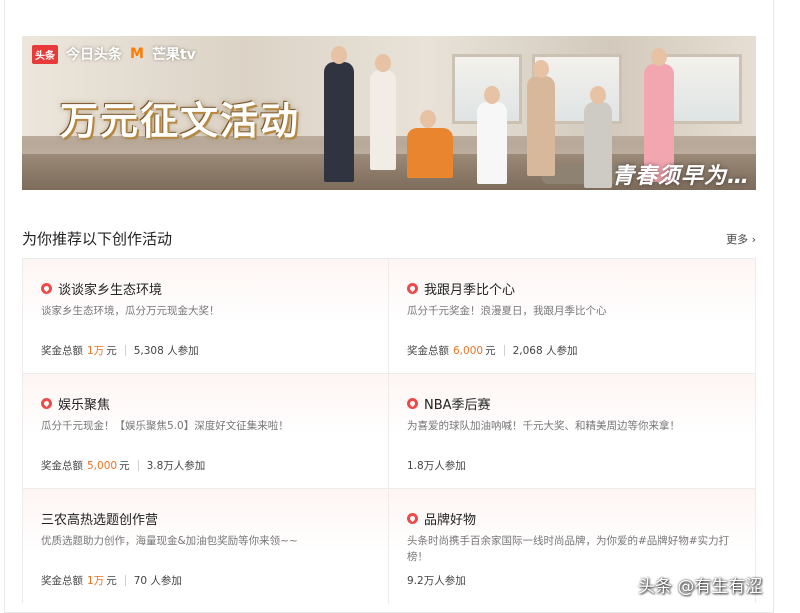 This screenshot has width=800, height=613. Describe the element at coordinates (702, 89) in the screenshot. I see `banner-window` at that location.